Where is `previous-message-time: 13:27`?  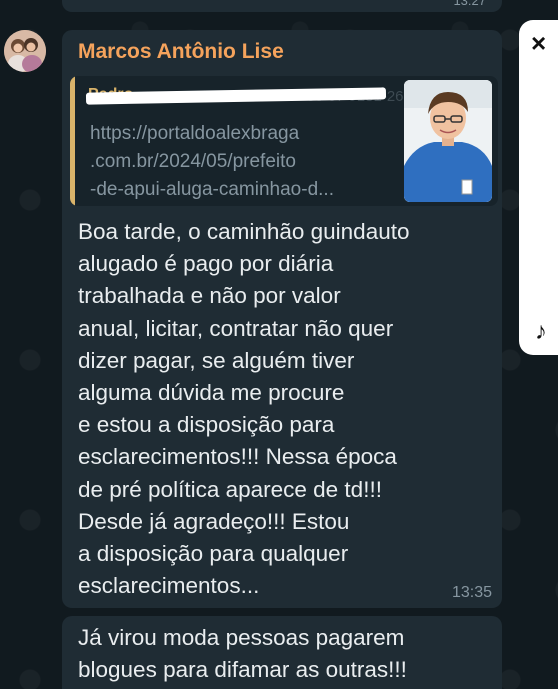
previous-message-time: 13:27 is located at coordinates (469, 4).